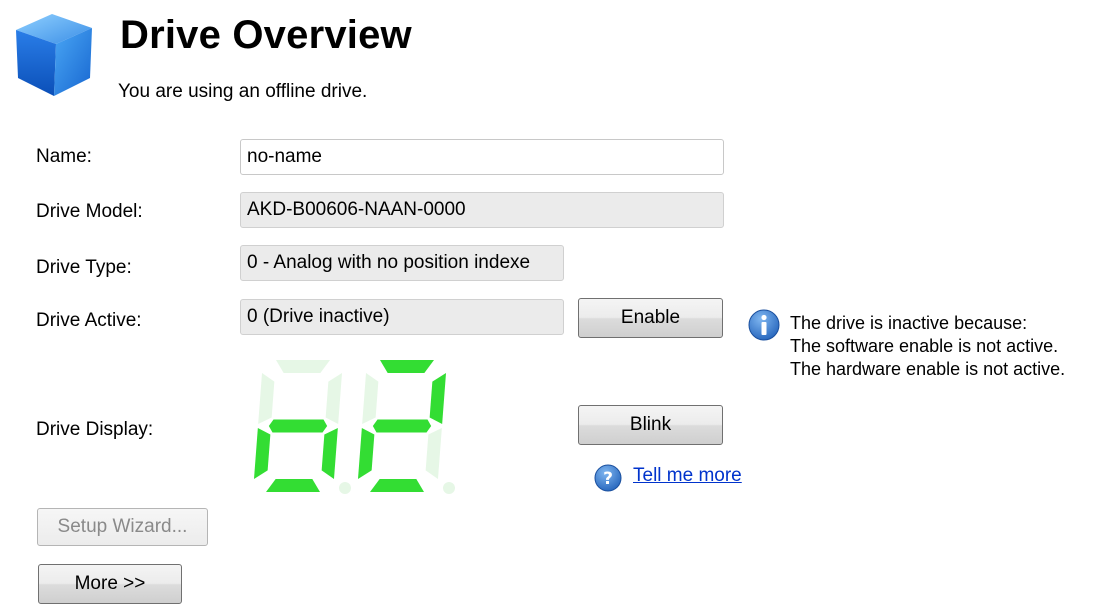 This screenshot has height=604, width=1118. I want to click on digit-1-segment-e, so click(262, 453).